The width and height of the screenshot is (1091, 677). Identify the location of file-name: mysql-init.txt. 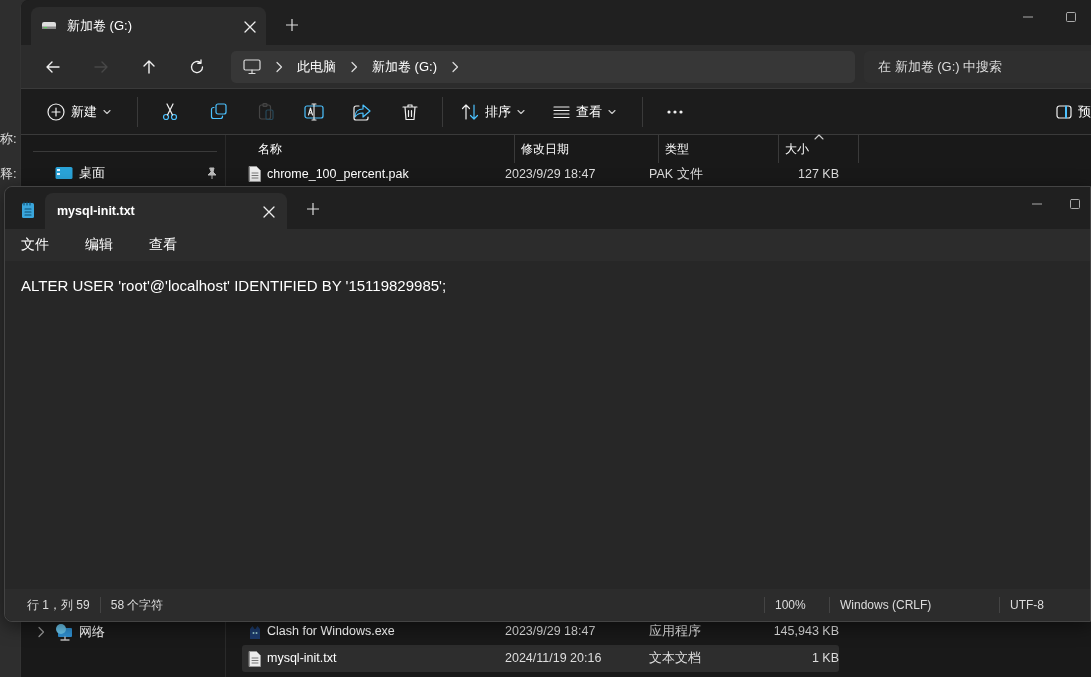
(302, 659).